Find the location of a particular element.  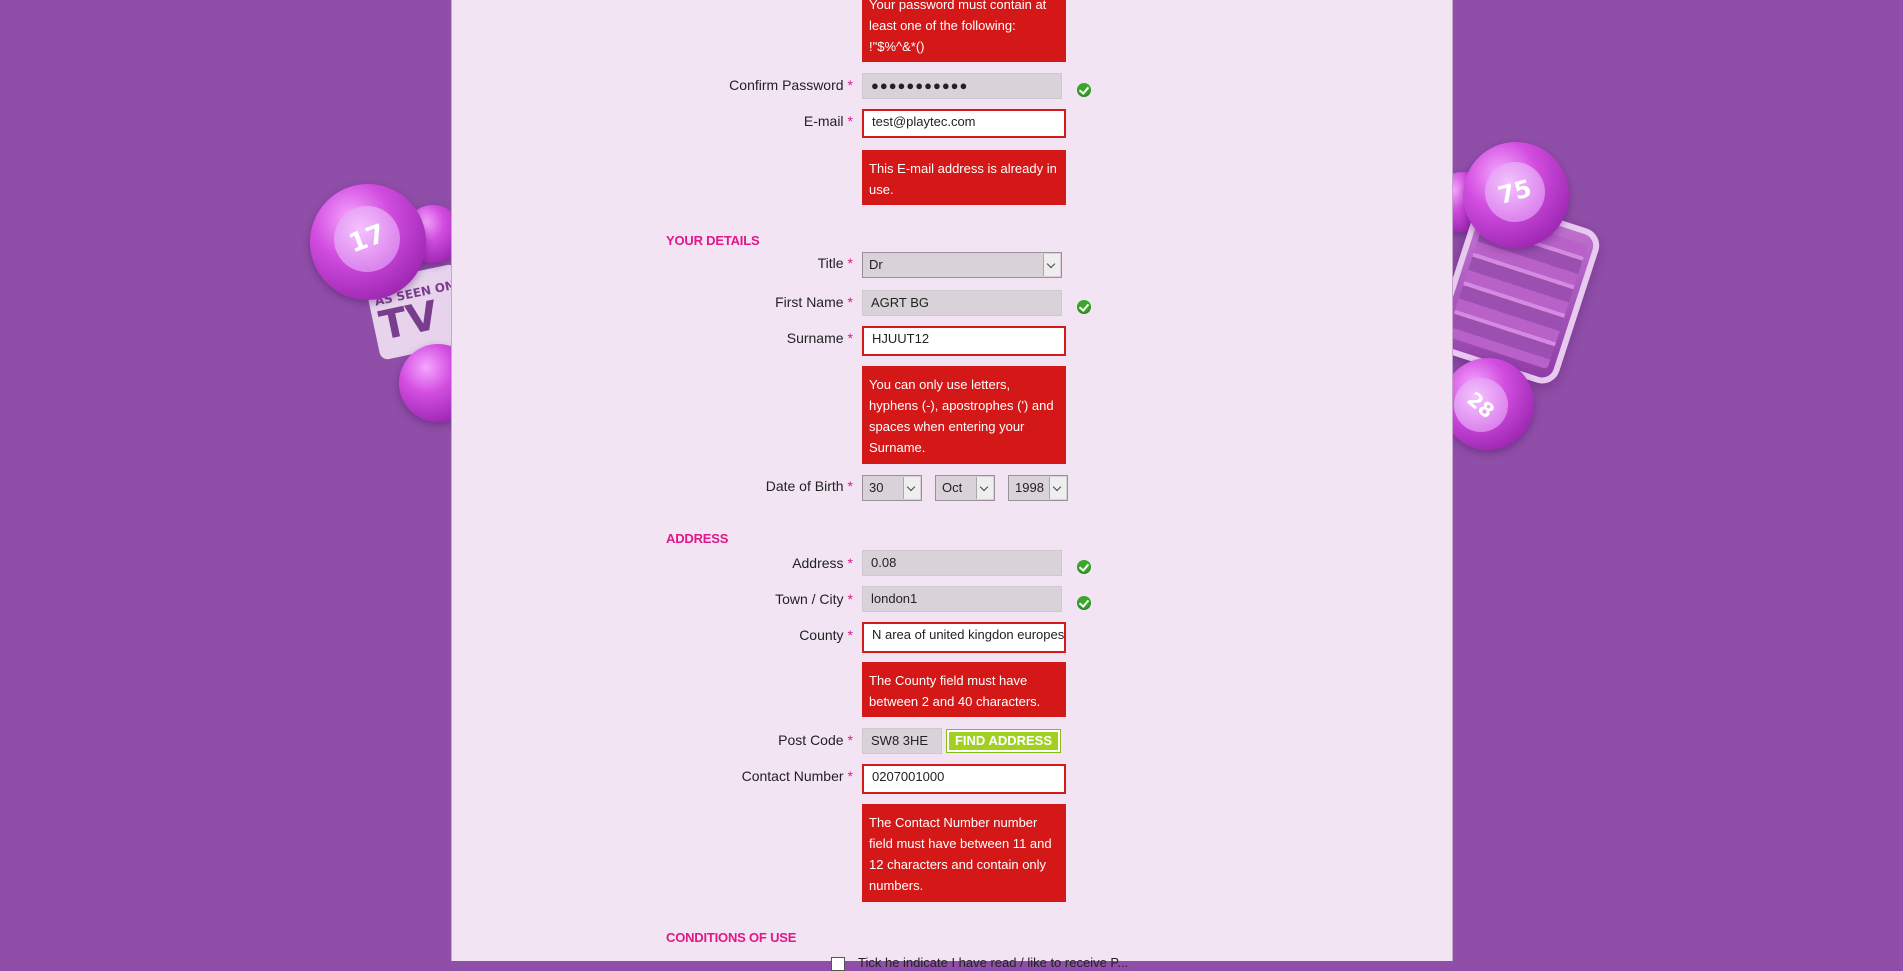

dob-year-select: 1998 is located at coordinates (1038, 488).